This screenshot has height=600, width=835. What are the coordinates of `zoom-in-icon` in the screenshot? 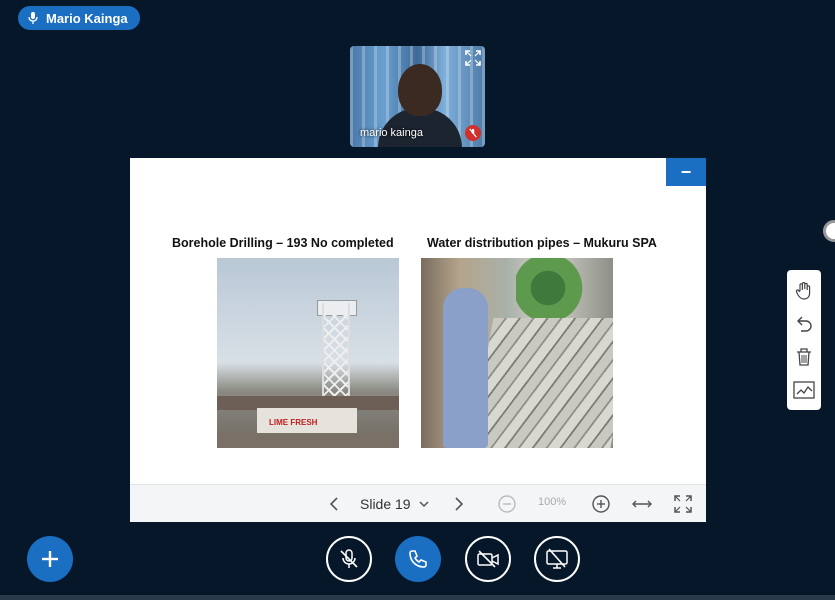 It's located at (601, 504).